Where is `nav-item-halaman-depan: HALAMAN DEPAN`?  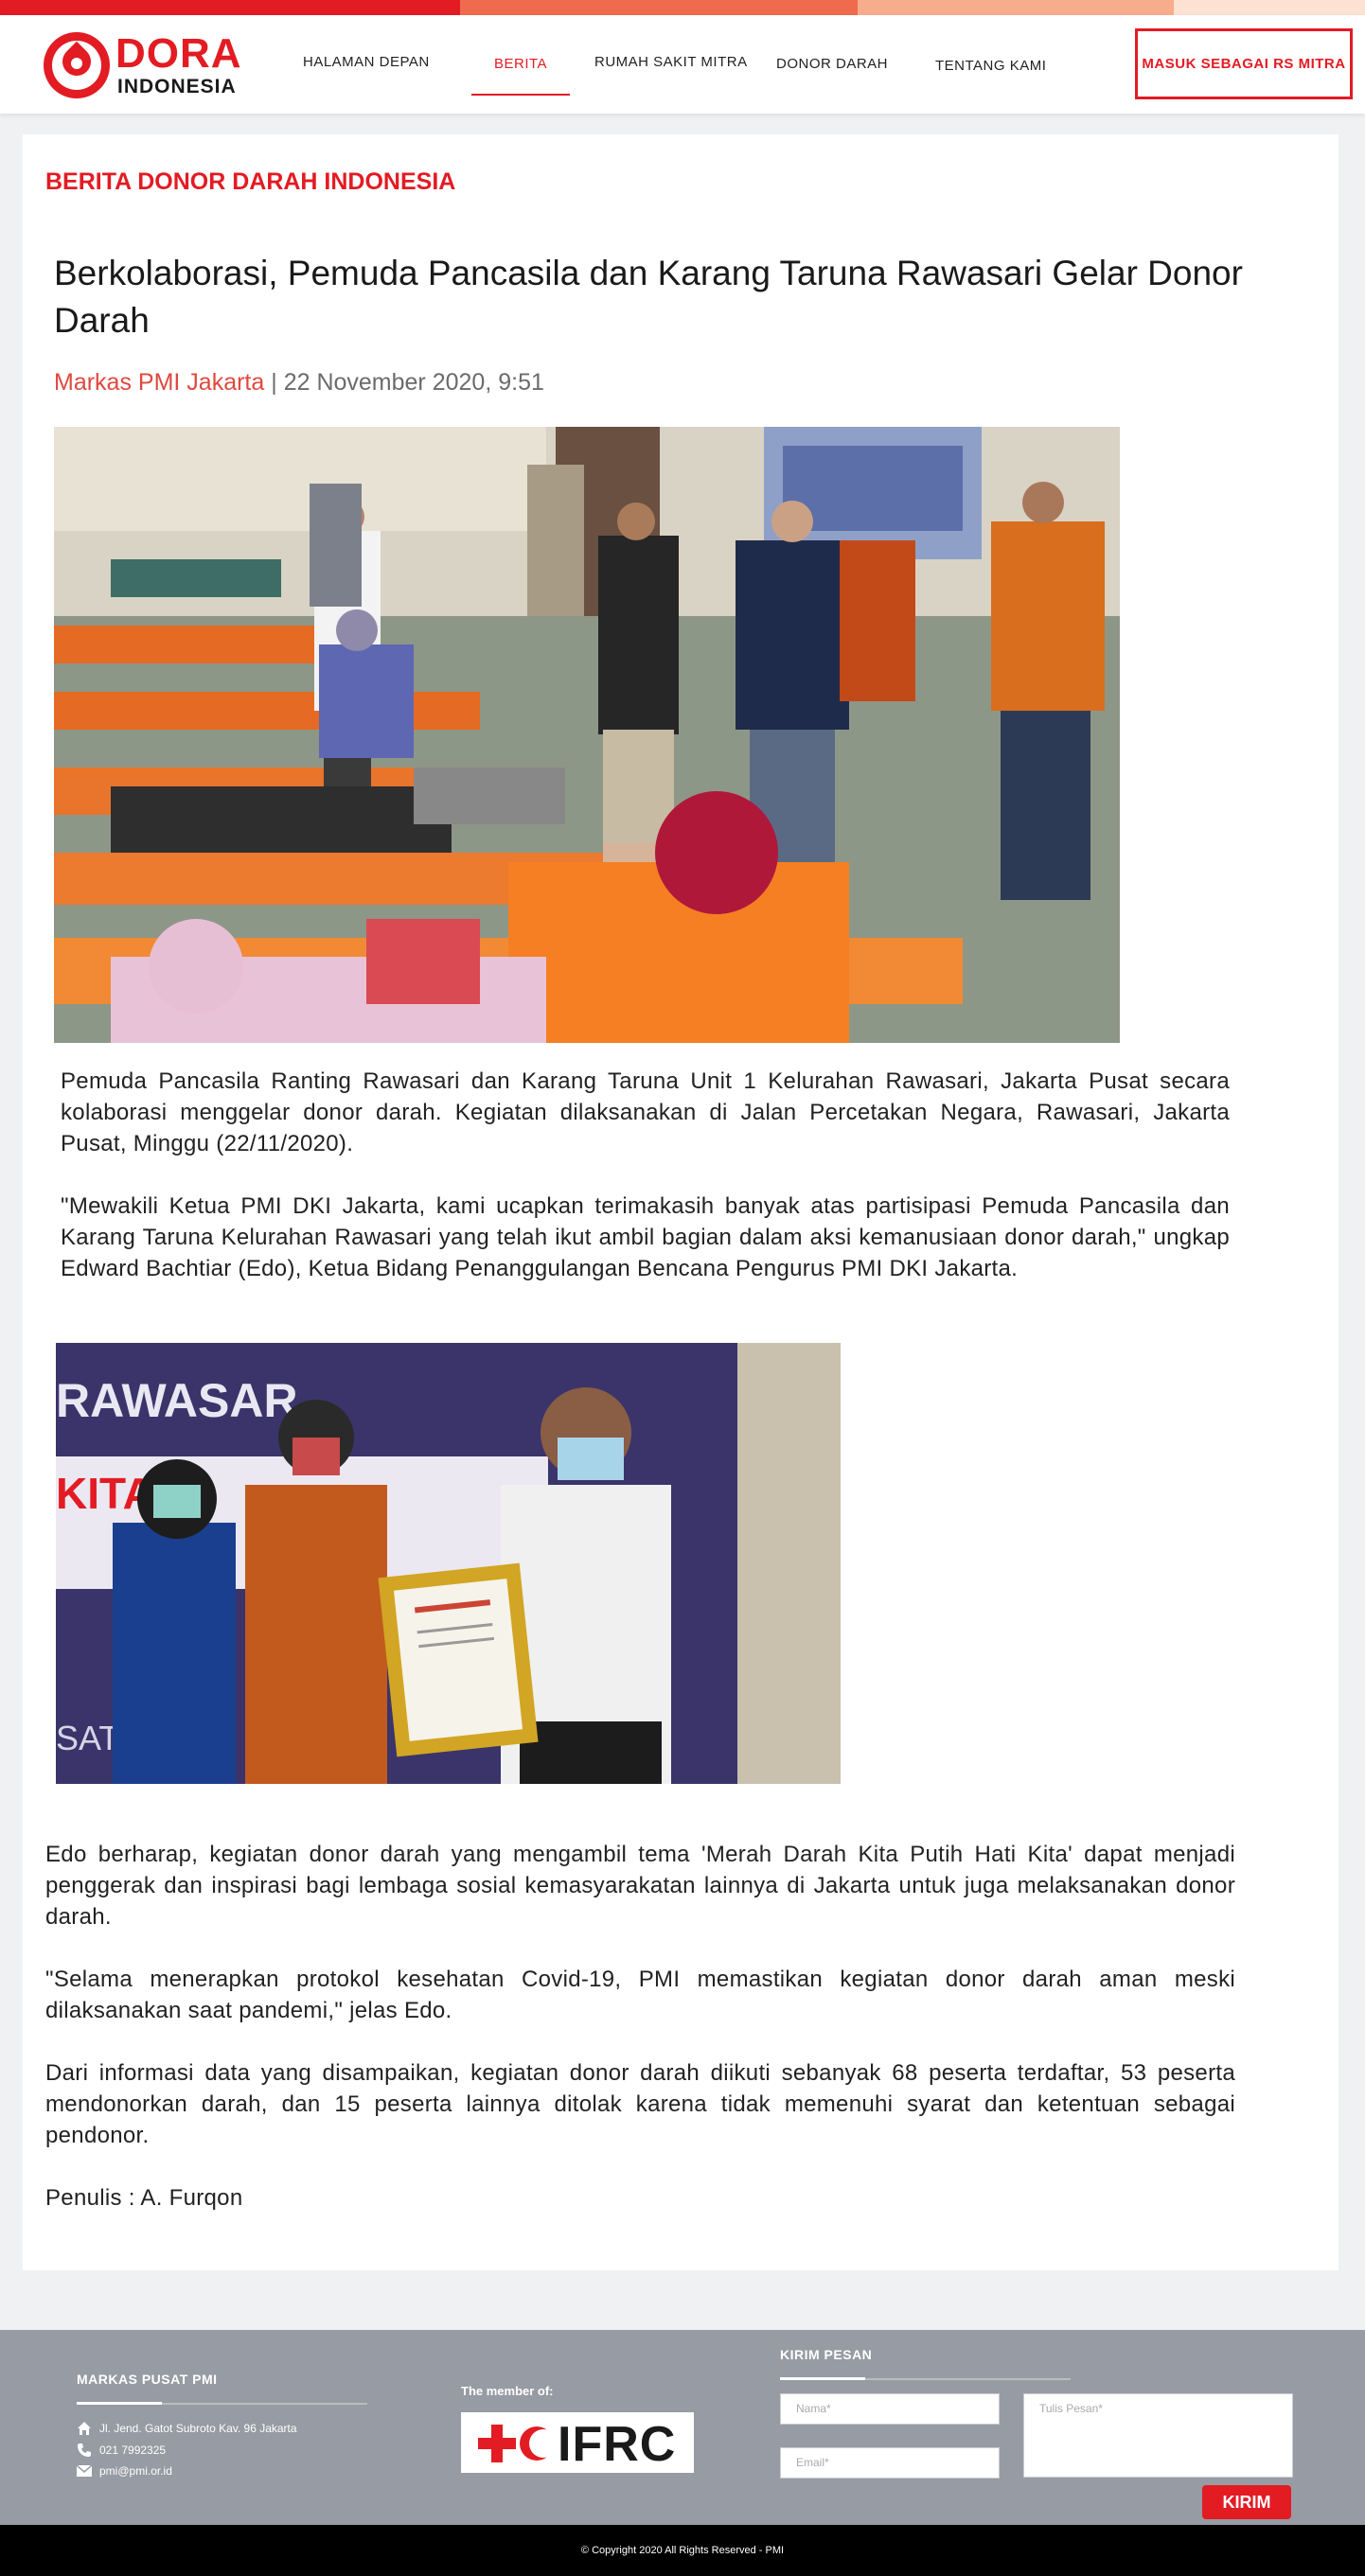 nav-item-halaman-depan: HALAMAN DEPAN is located at coordinates (367, 62).